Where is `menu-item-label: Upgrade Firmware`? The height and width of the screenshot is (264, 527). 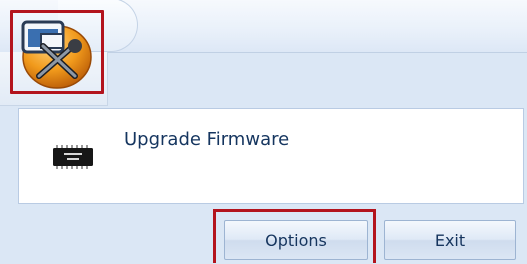
menu-item-label: Upgrade Firmware is located at coordinates (207, 139).